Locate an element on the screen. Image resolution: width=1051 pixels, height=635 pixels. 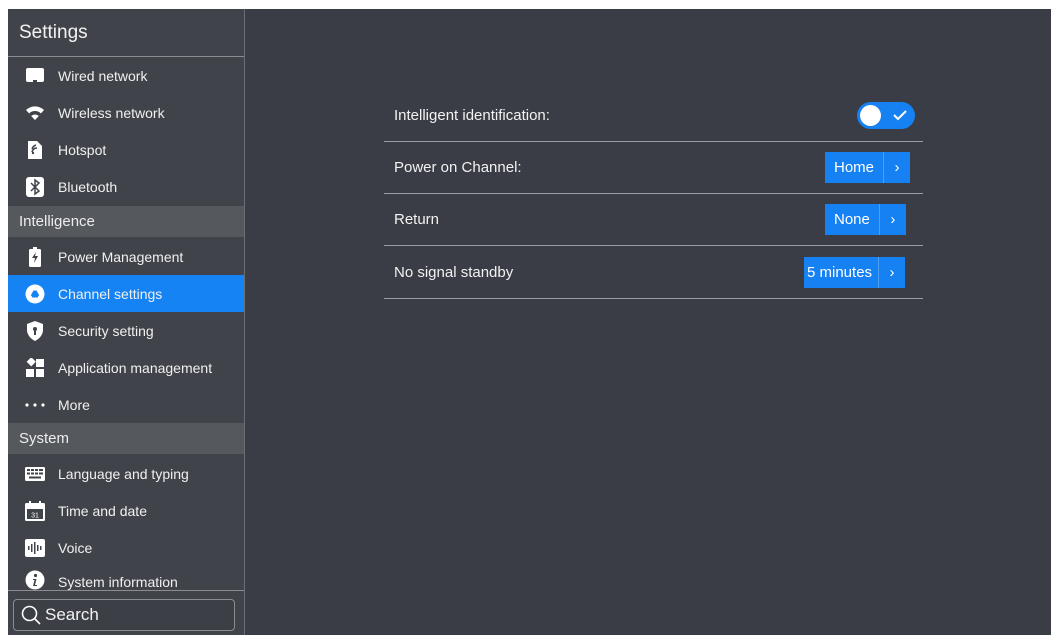
section-system: System is located at coordinates (126, 438).